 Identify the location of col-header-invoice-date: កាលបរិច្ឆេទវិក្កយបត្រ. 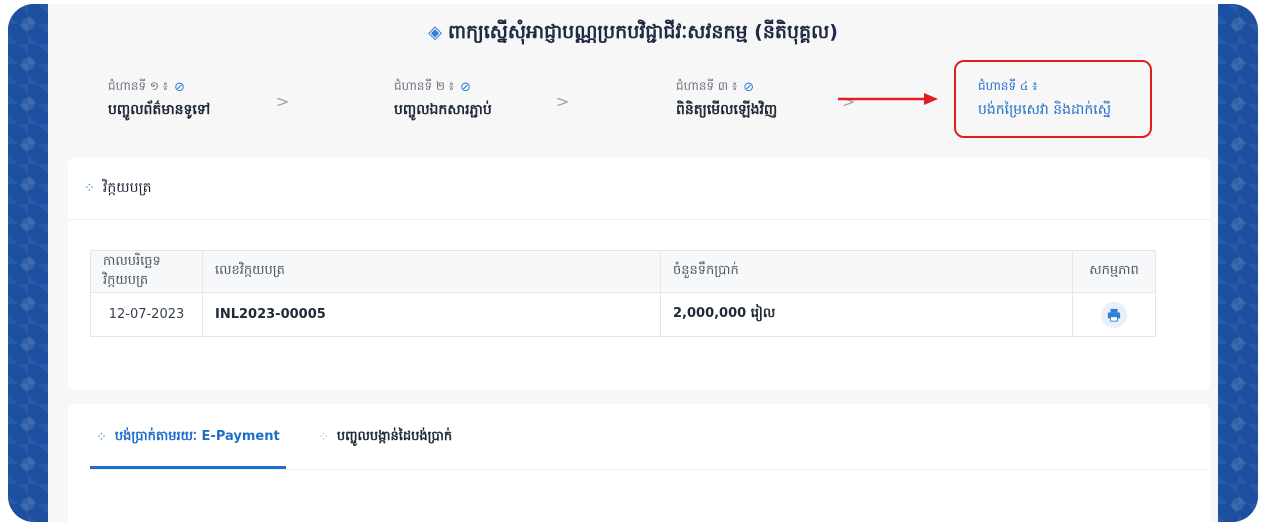
(146, 271).